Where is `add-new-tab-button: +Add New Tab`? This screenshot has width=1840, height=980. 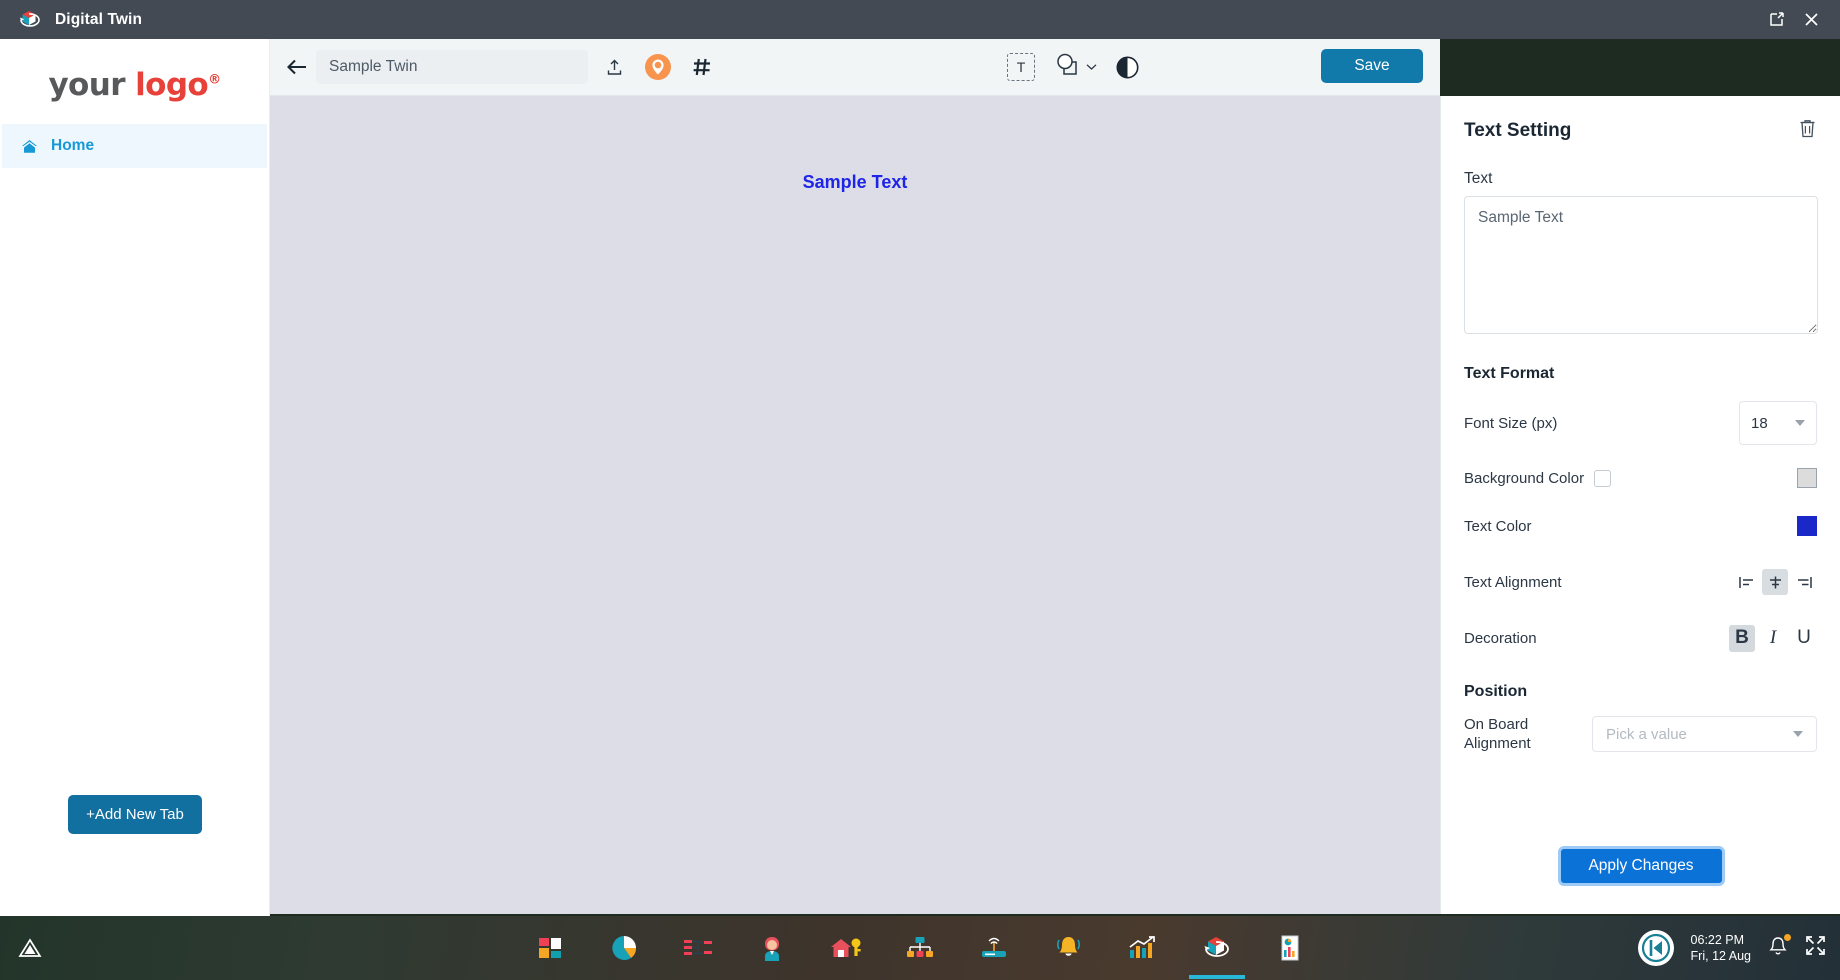 add-new-tab-button: +Add New Tab is located at coordinates (135, 814).